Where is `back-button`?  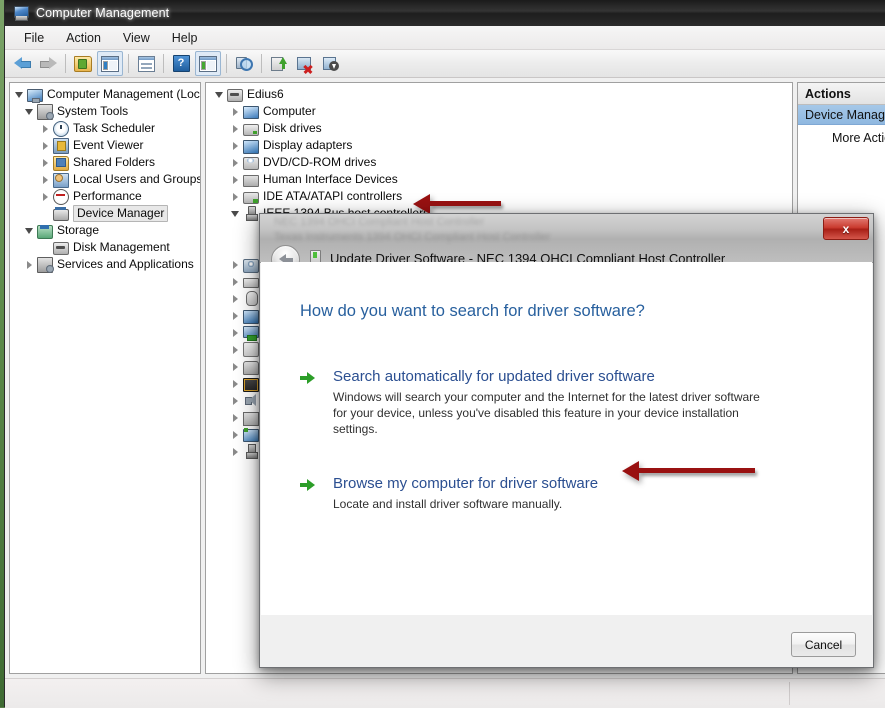 back-button is located at coordinates (22, 63).